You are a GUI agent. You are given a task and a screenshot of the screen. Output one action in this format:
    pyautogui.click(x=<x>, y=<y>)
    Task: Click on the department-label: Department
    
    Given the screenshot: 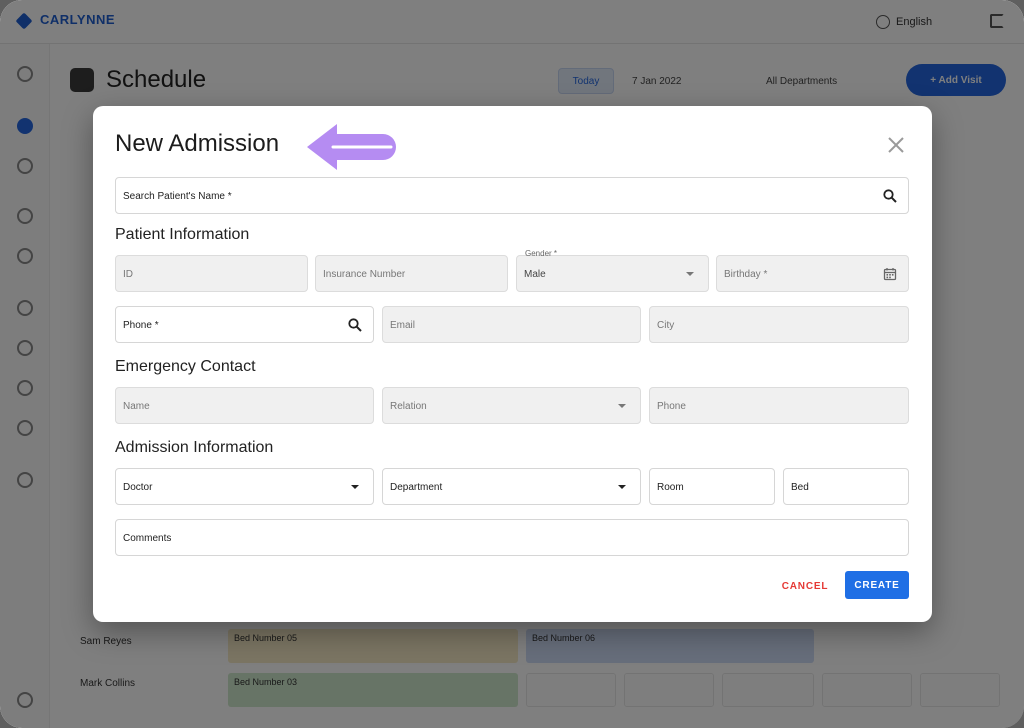 What is the action you would take?
    pyautogui.click(x=416, y=487)
    